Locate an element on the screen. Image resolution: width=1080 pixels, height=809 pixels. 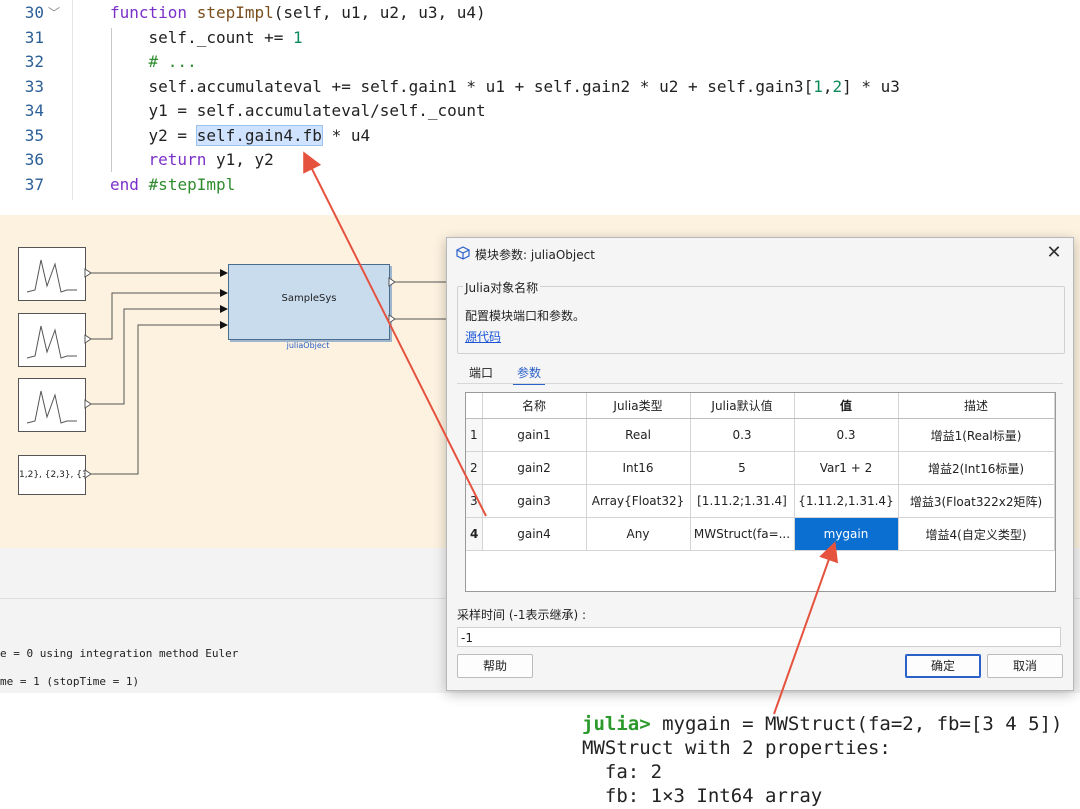
table-cell: {1.11.2,1.31.4} is located at coordinates (846, 501).